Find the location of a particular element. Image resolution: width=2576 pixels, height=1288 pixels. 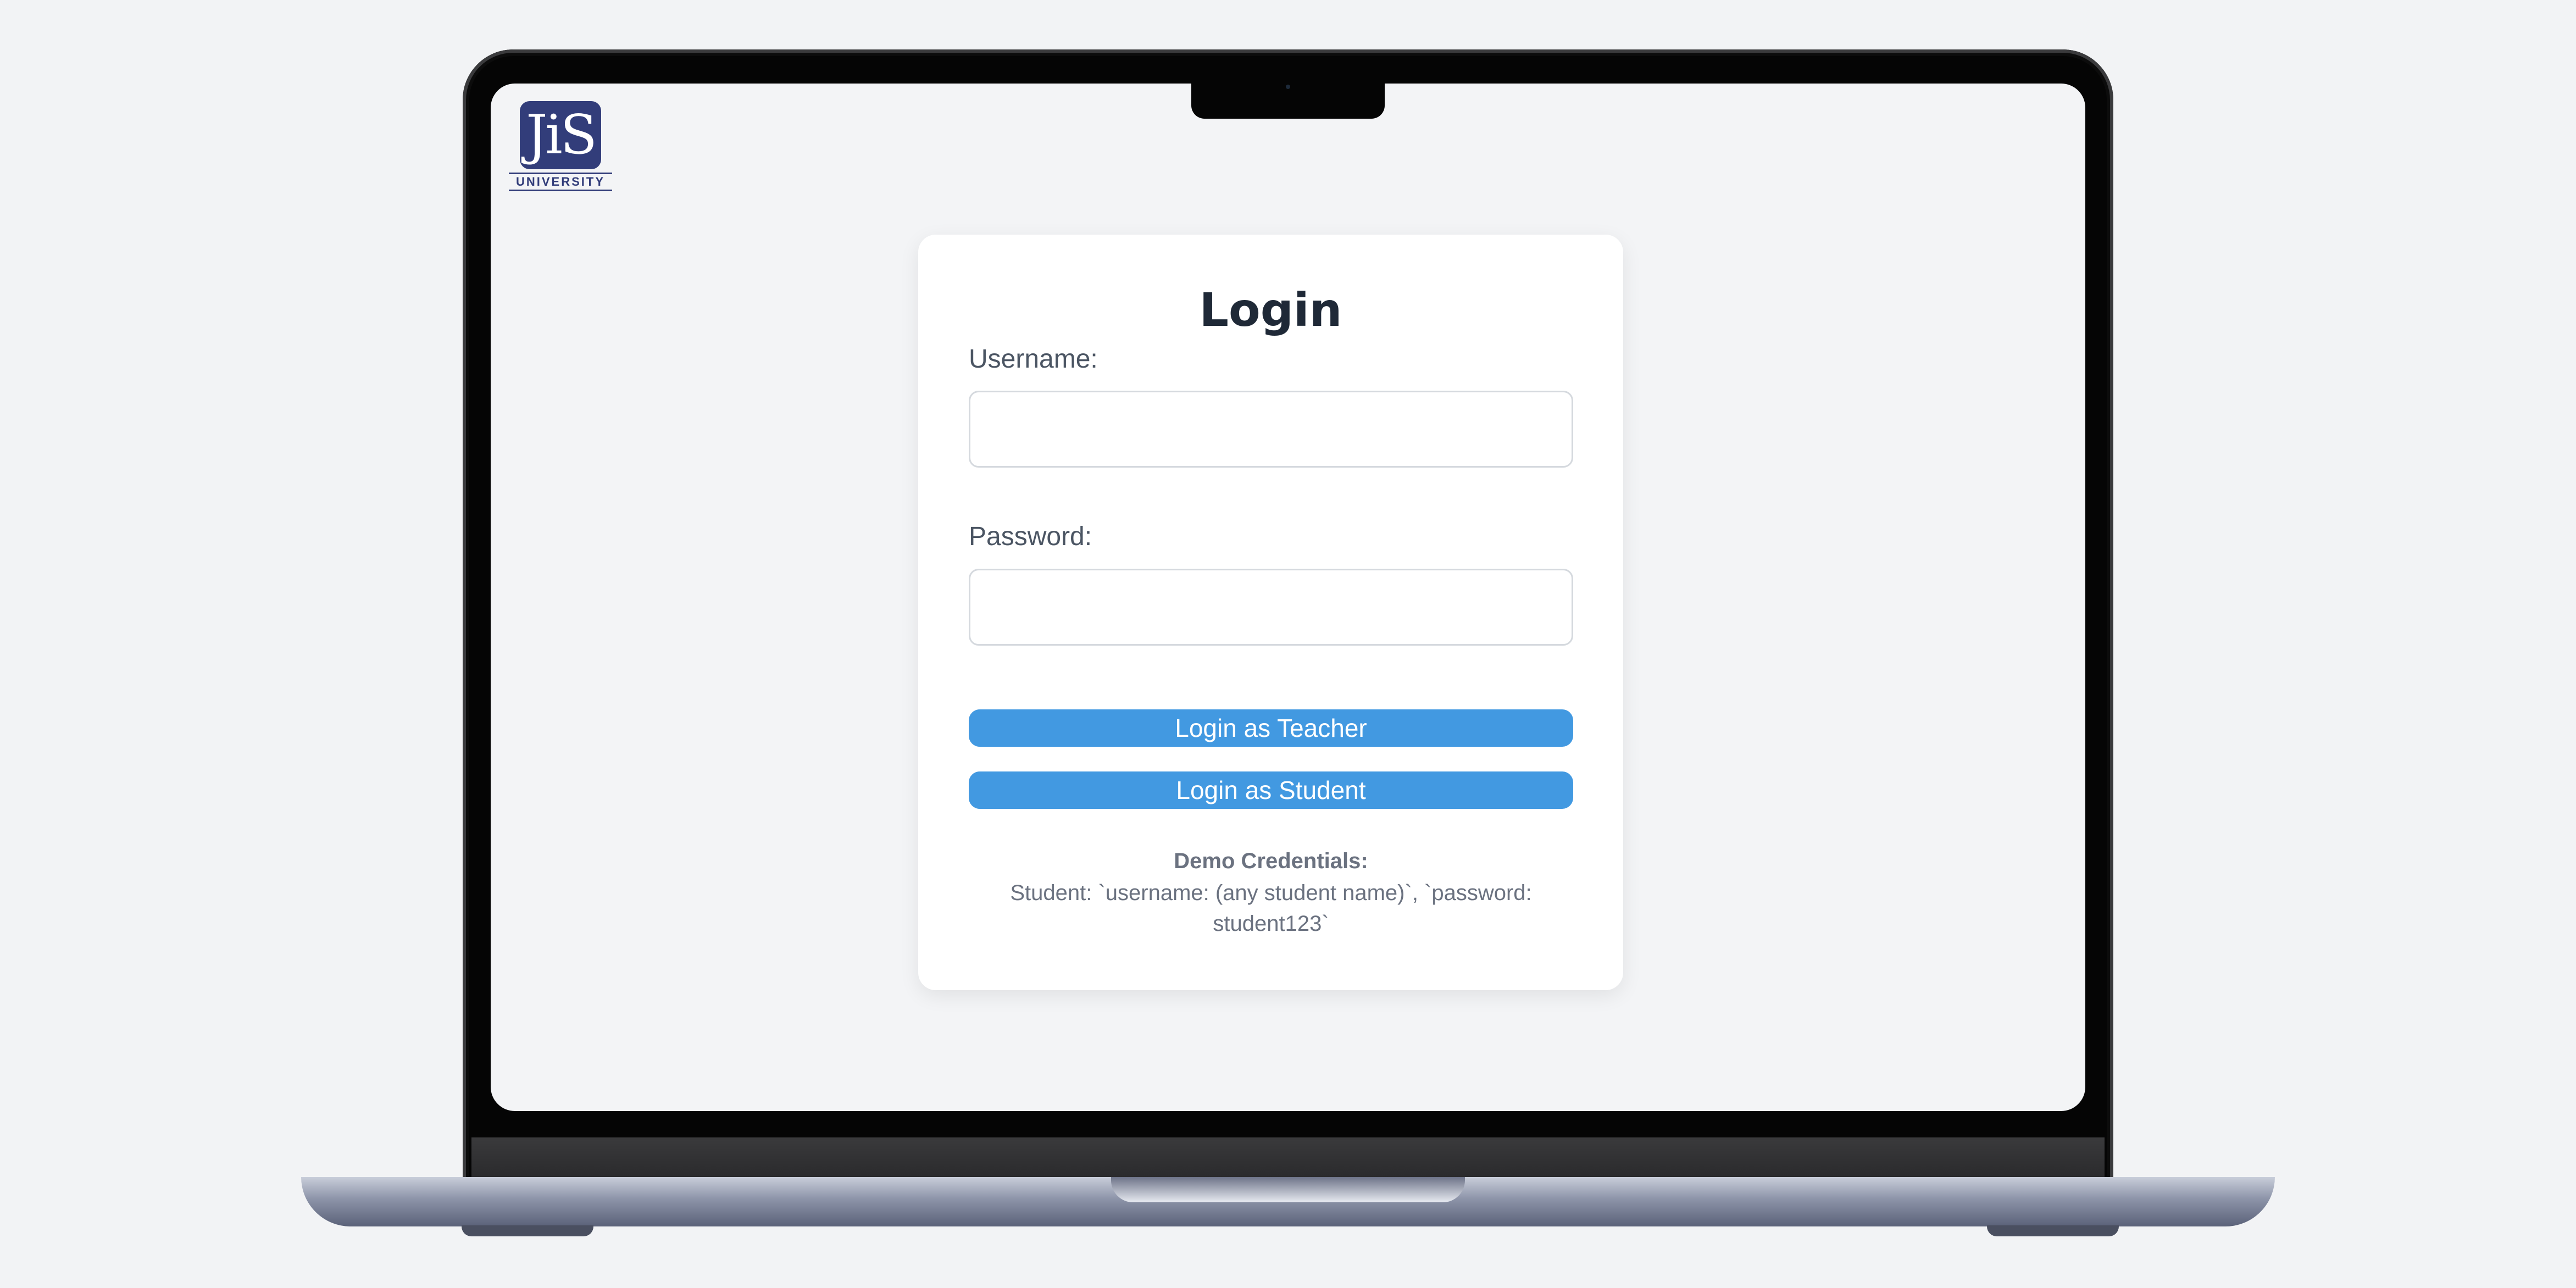

logo-mark: JiS is located at coordinates (560, 135).